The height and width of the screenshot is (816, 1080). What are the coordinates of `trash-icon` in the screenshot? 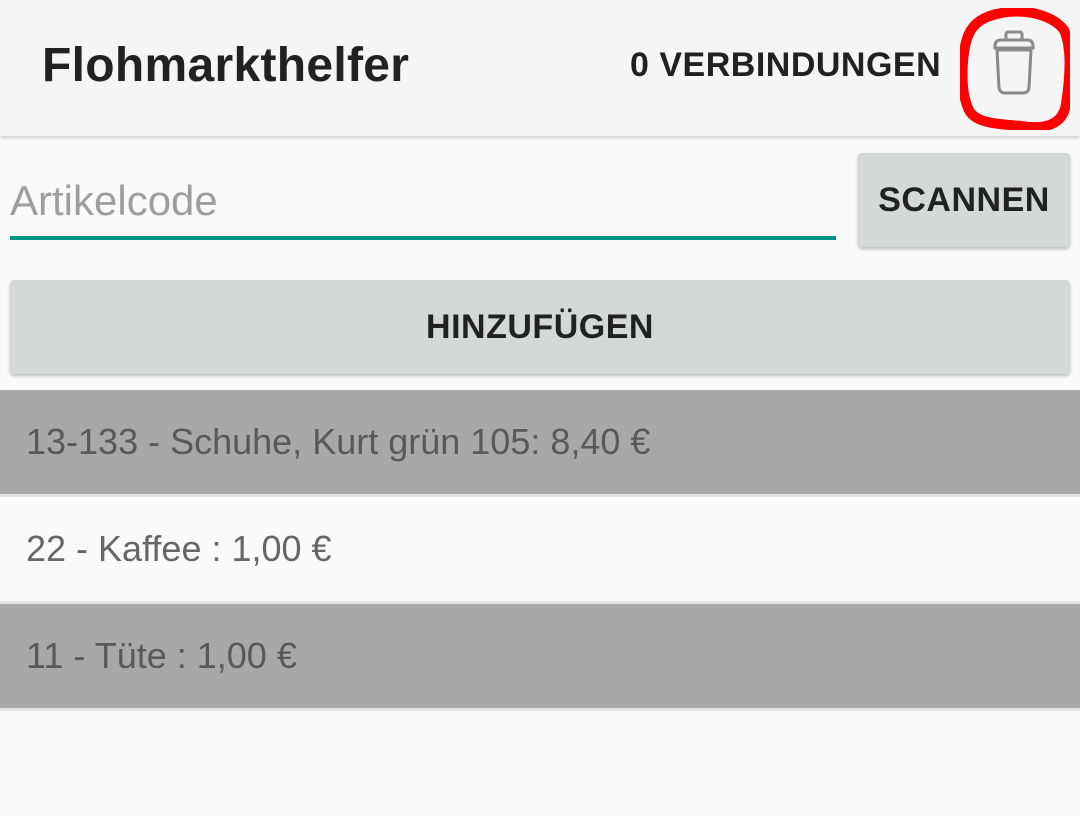 It's located at (1015, 69).